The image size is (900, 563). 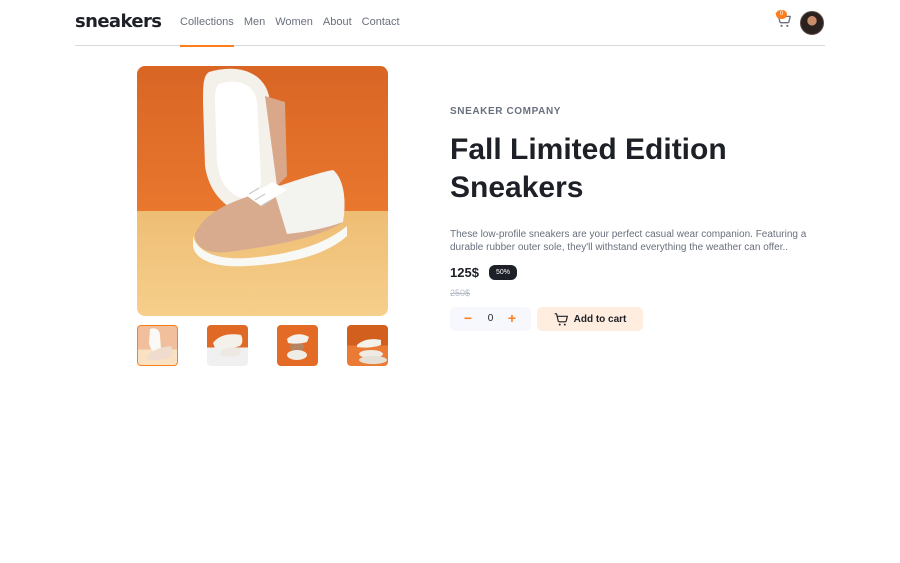 I want to click on nav-item-collections: Collections, so click(x=207, y=23).